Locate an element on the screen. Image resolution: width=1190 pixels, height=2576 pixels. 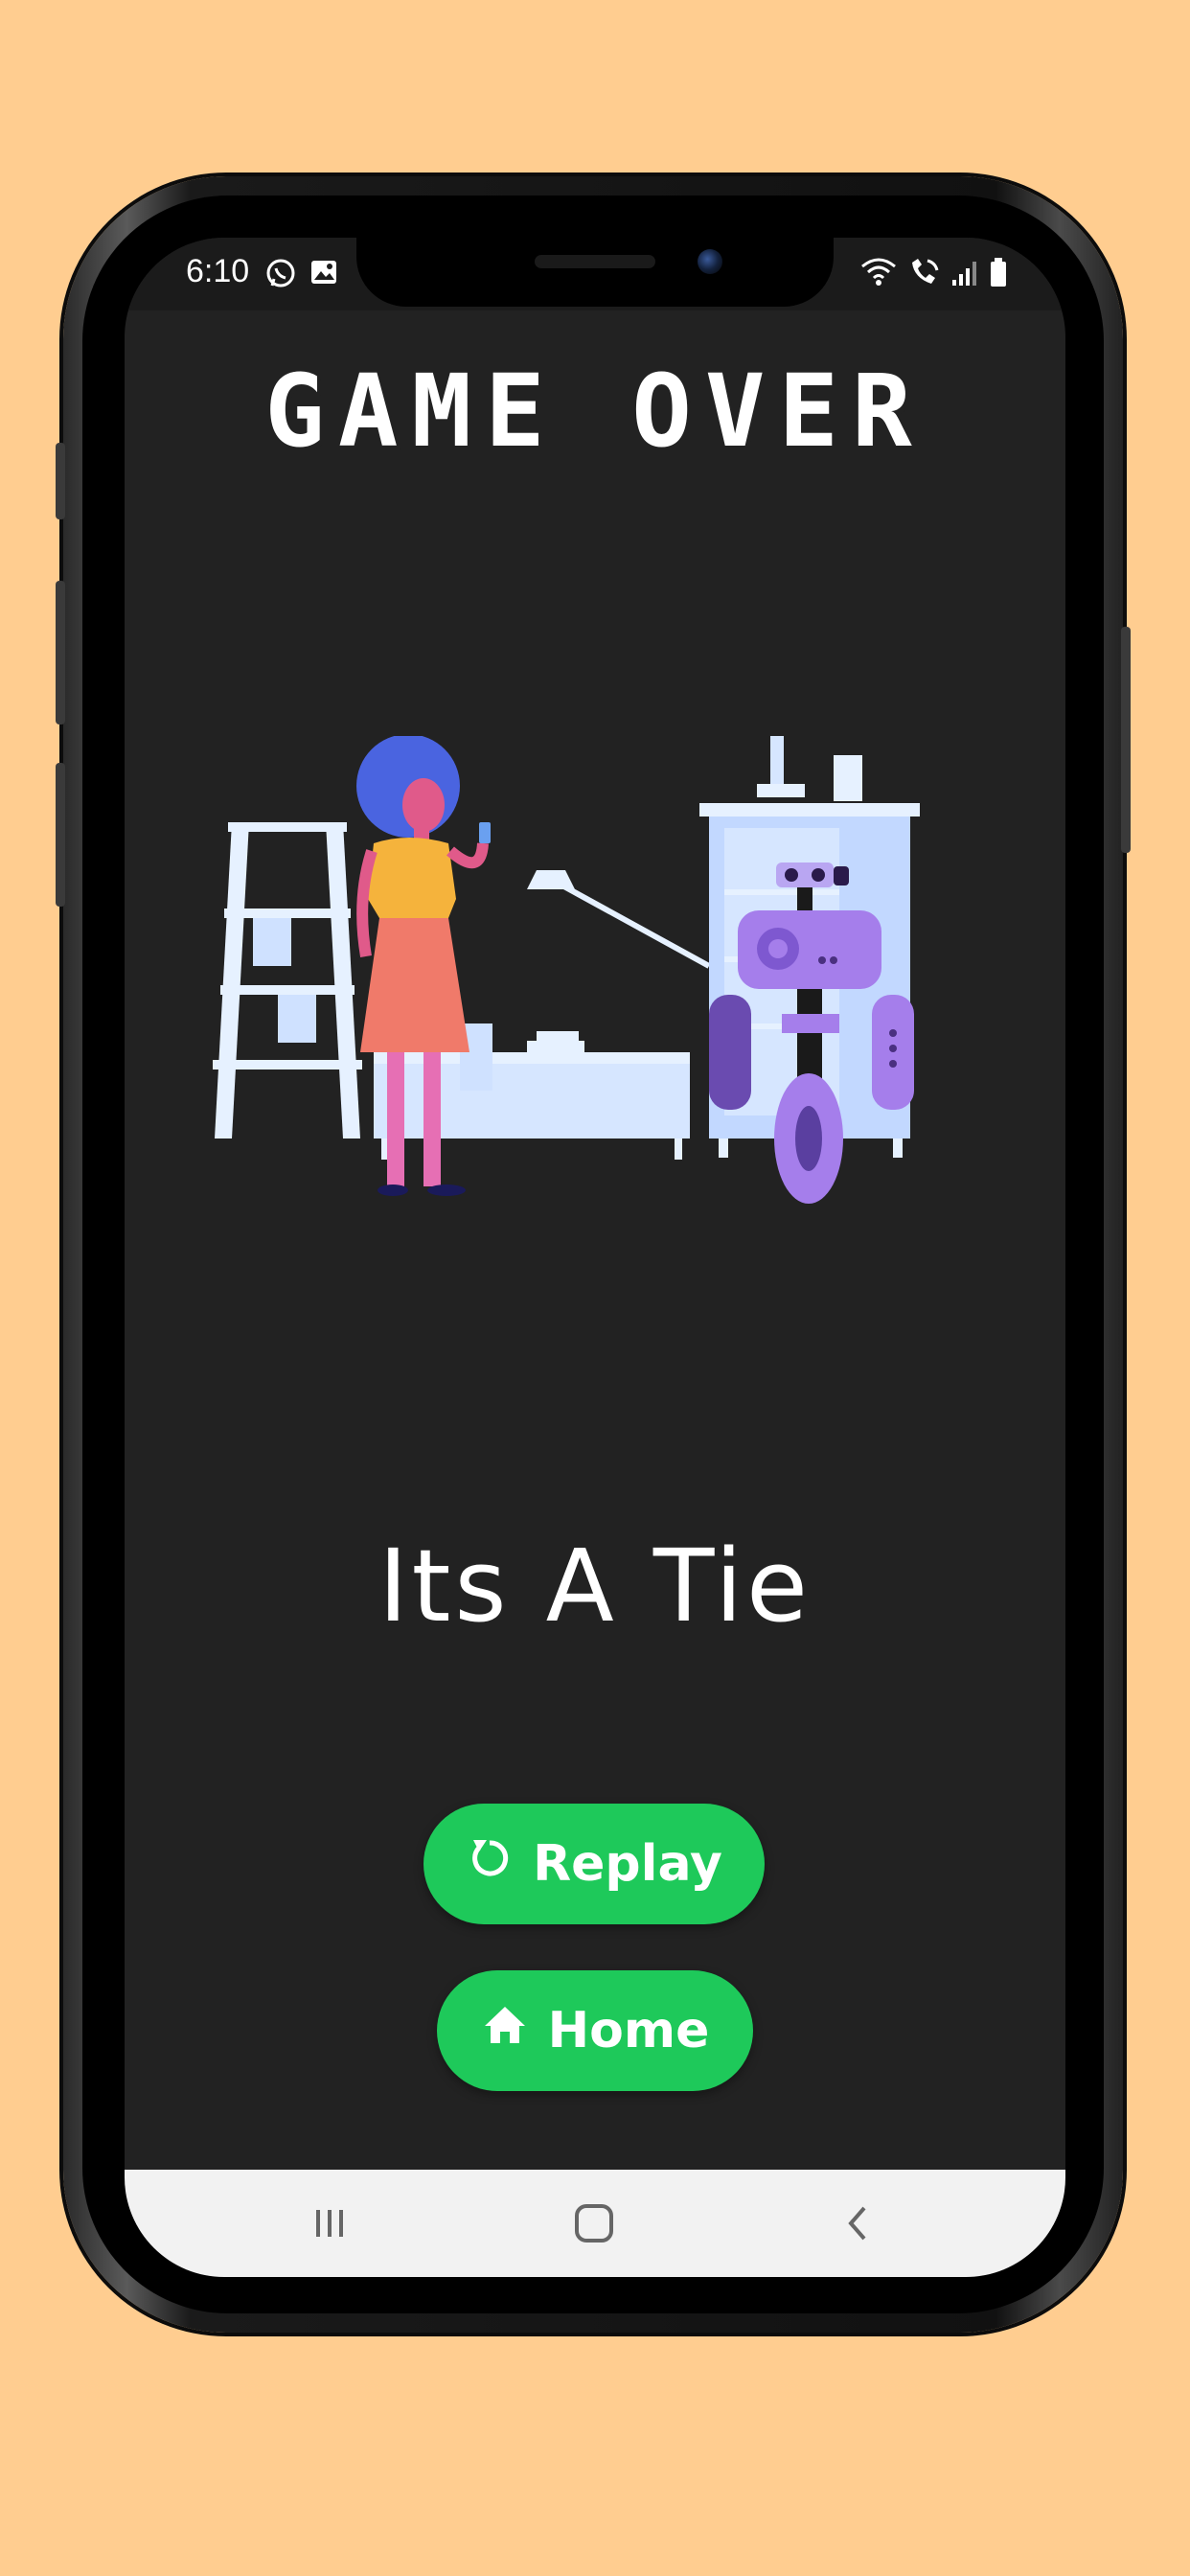
illustration is located at coordinates (594, 984).